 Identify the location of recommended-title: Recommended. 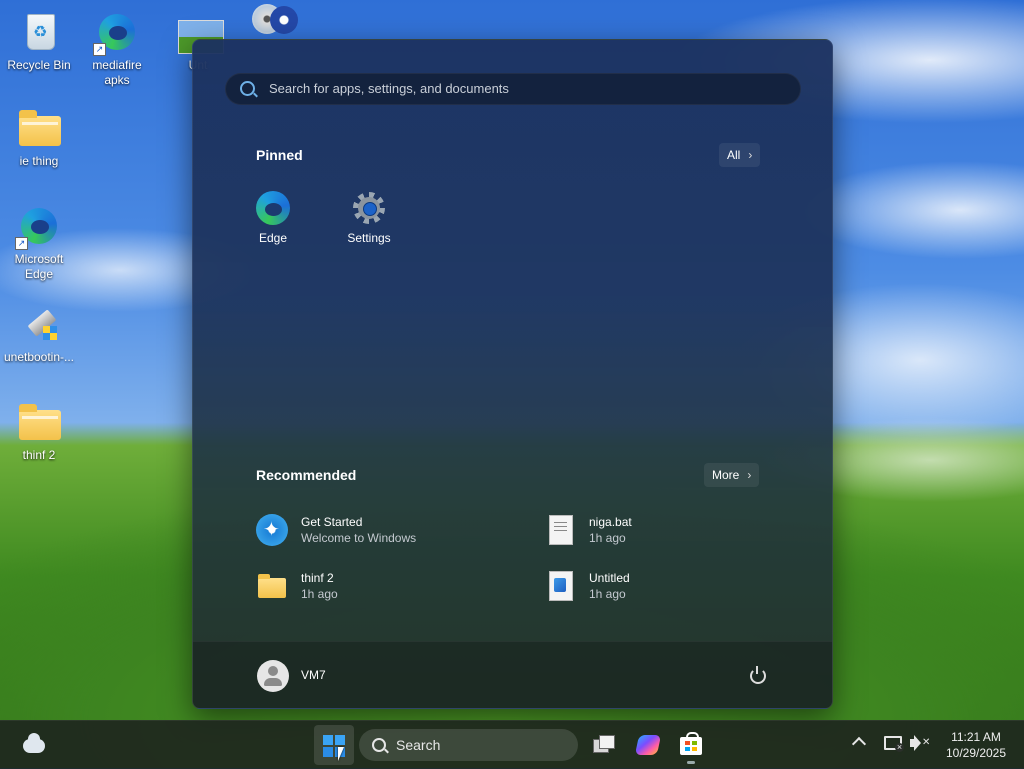
(306, 475).